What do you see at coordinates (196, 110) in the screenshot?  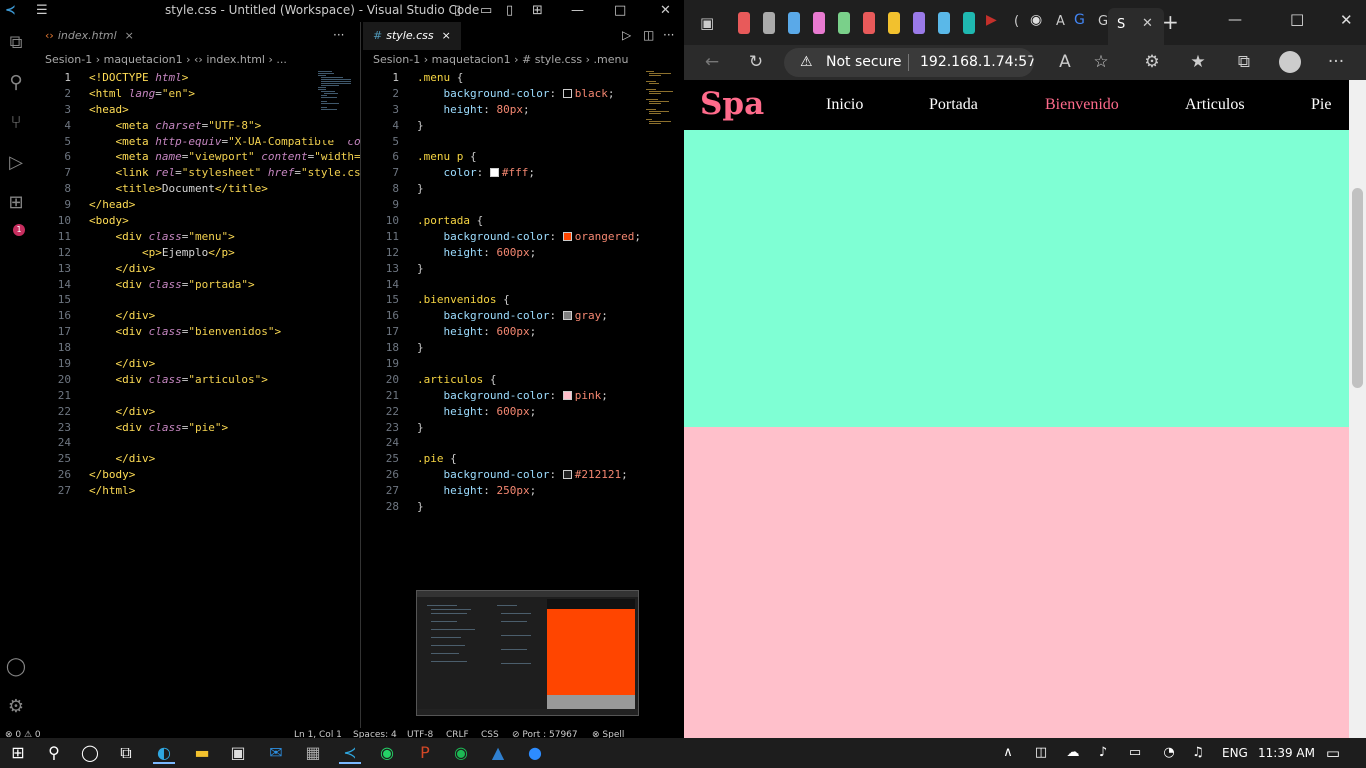 I see `code-line: 3 <head>` at bounding box center [196, 110].